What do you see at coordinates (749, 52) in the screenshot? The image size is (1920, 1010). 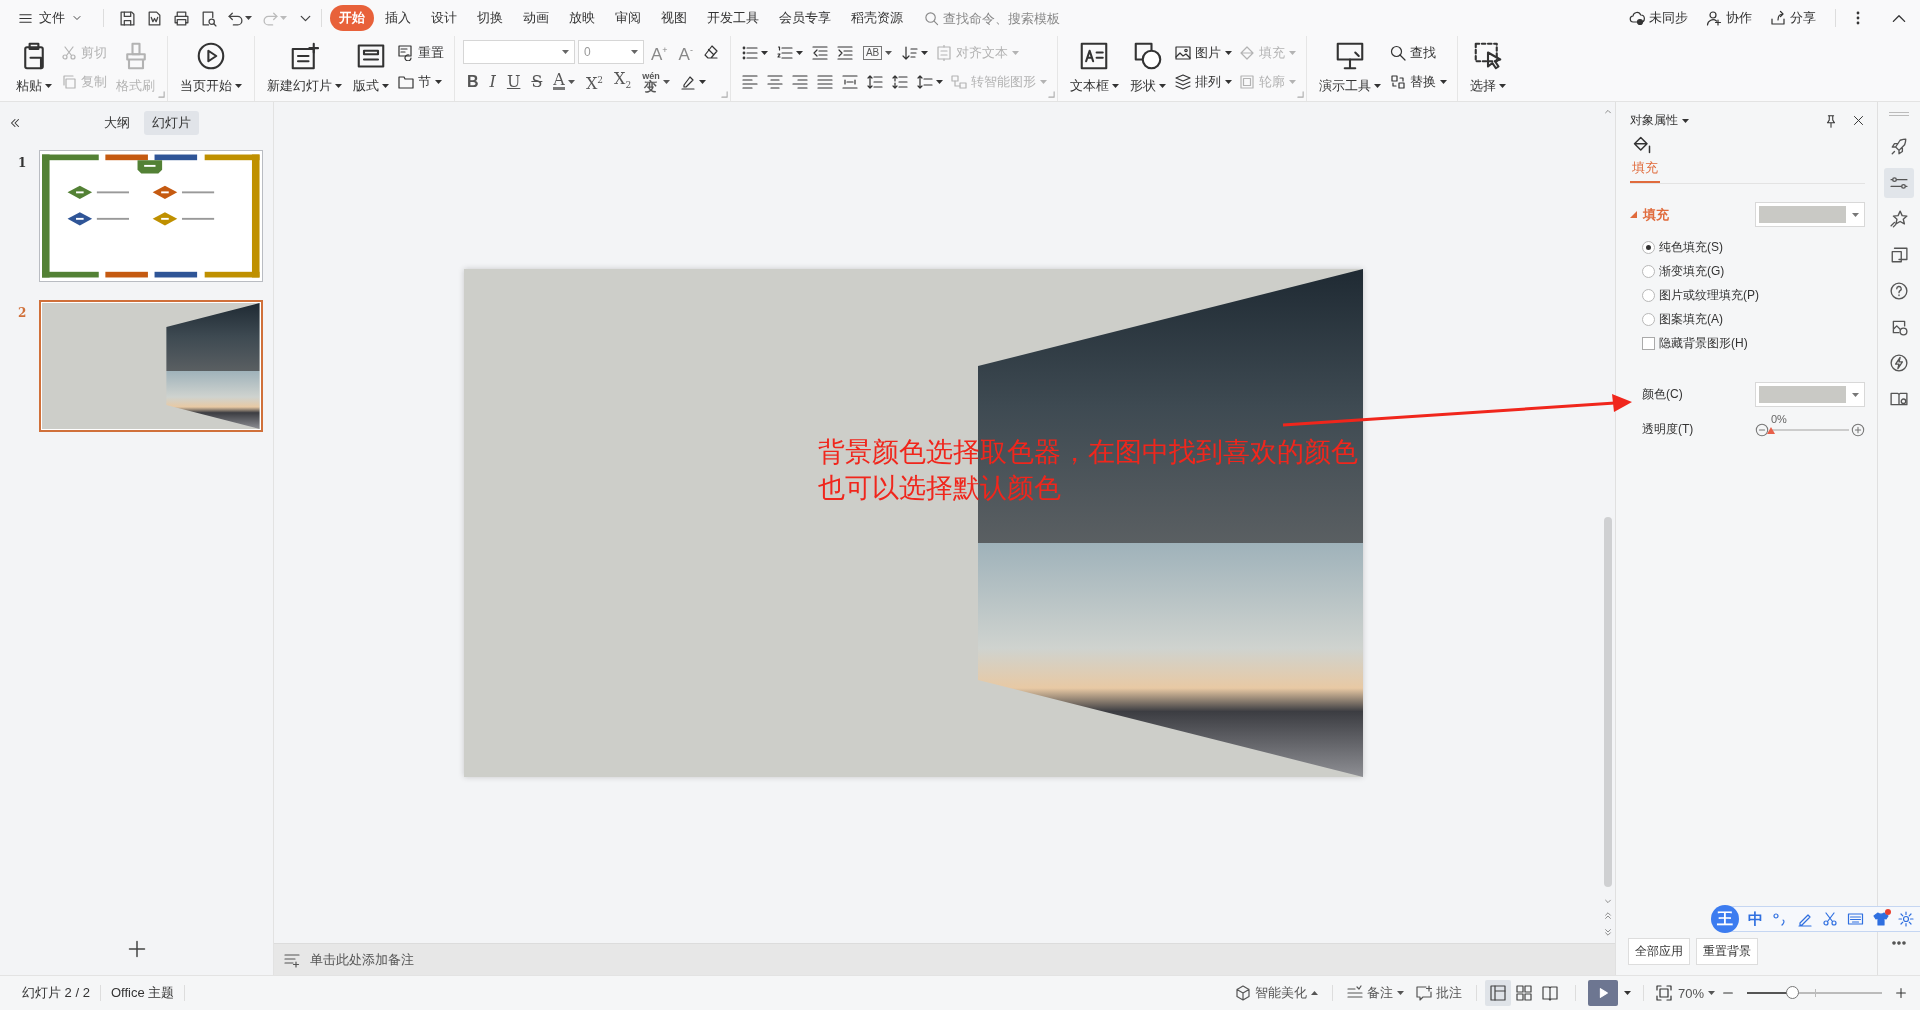 I see `bulleted-list-icon` at bounding box center [749, 52].